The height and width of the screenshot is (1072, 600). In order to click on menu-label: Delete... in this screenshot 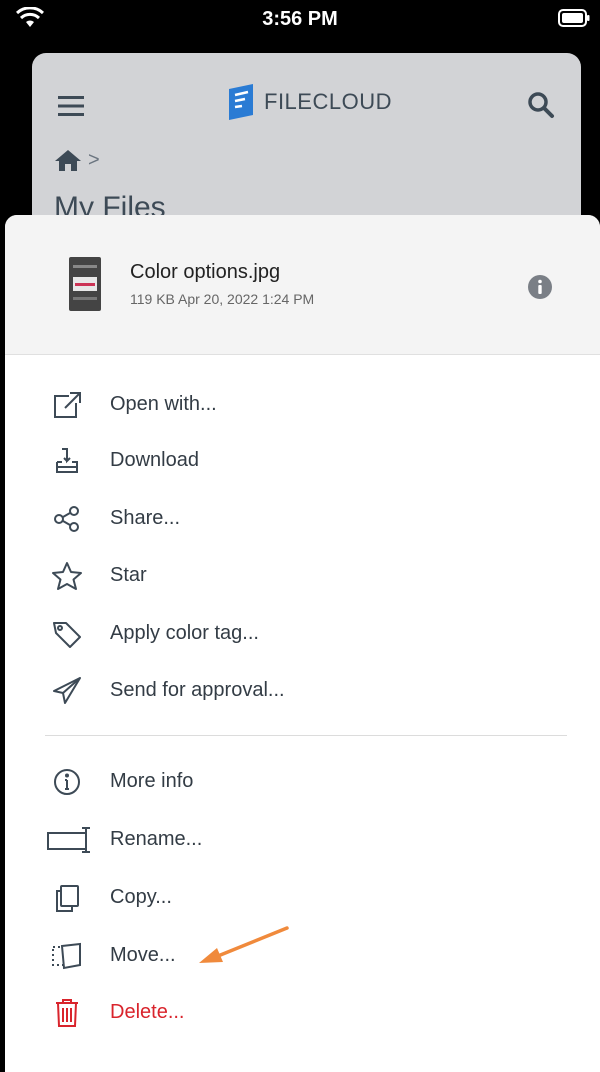, I will do `click(147, 1012)`.